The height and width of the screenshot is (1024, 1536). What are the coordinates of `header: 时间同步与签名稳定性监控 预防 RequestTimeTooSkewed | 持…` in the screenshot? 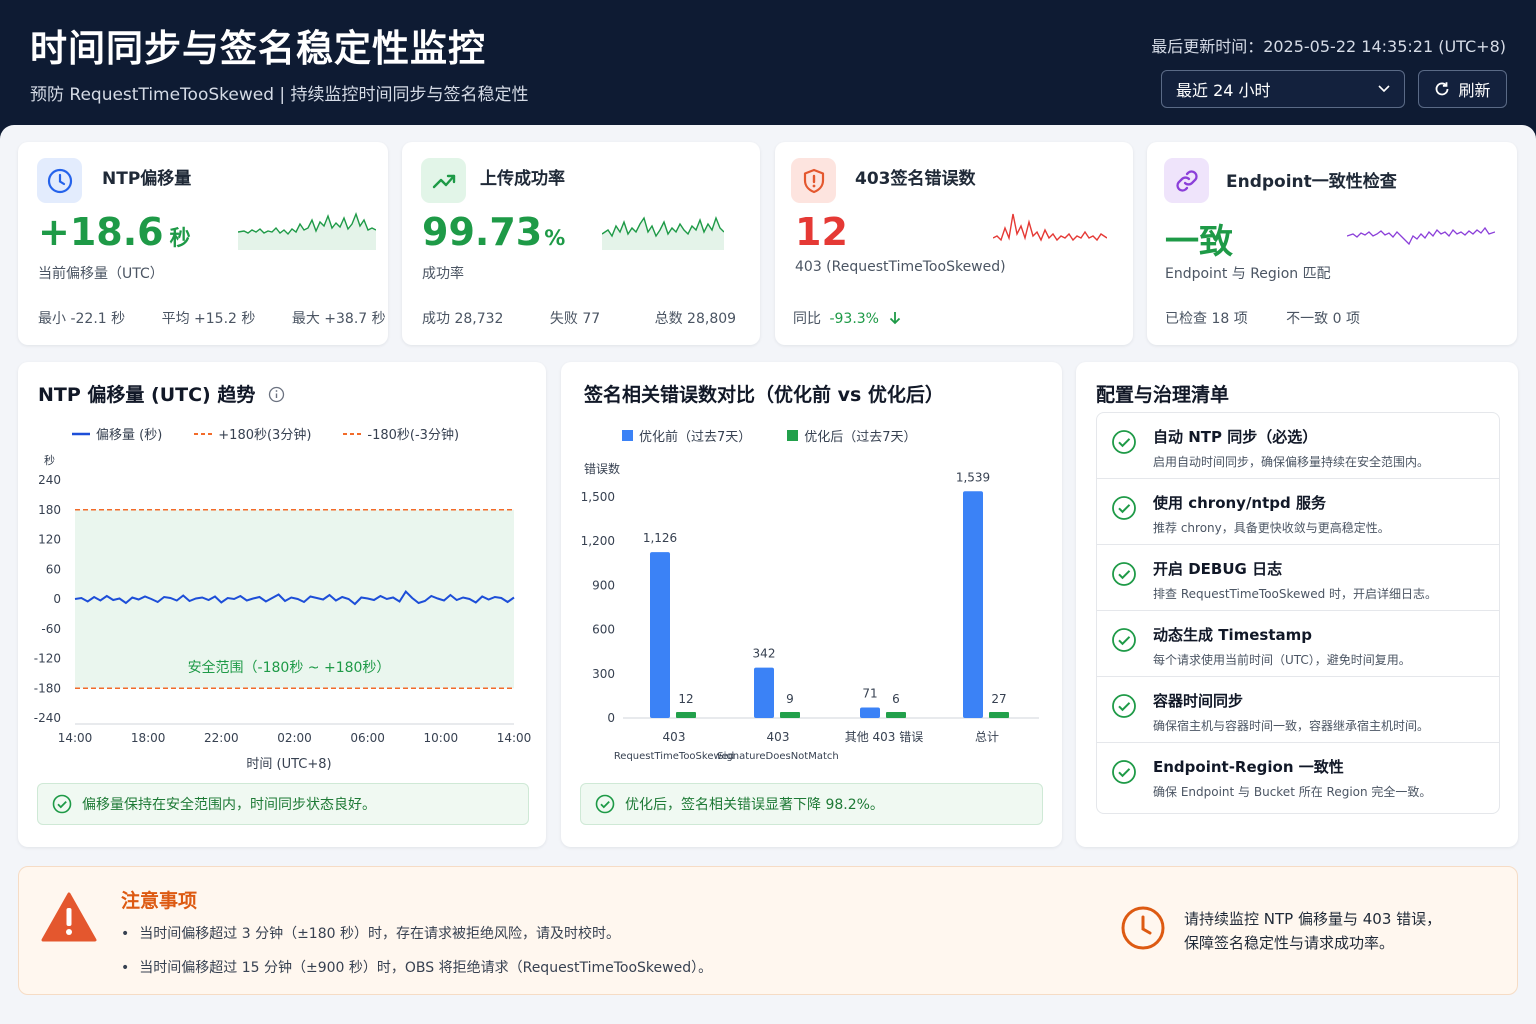 It's located at (768, 70).